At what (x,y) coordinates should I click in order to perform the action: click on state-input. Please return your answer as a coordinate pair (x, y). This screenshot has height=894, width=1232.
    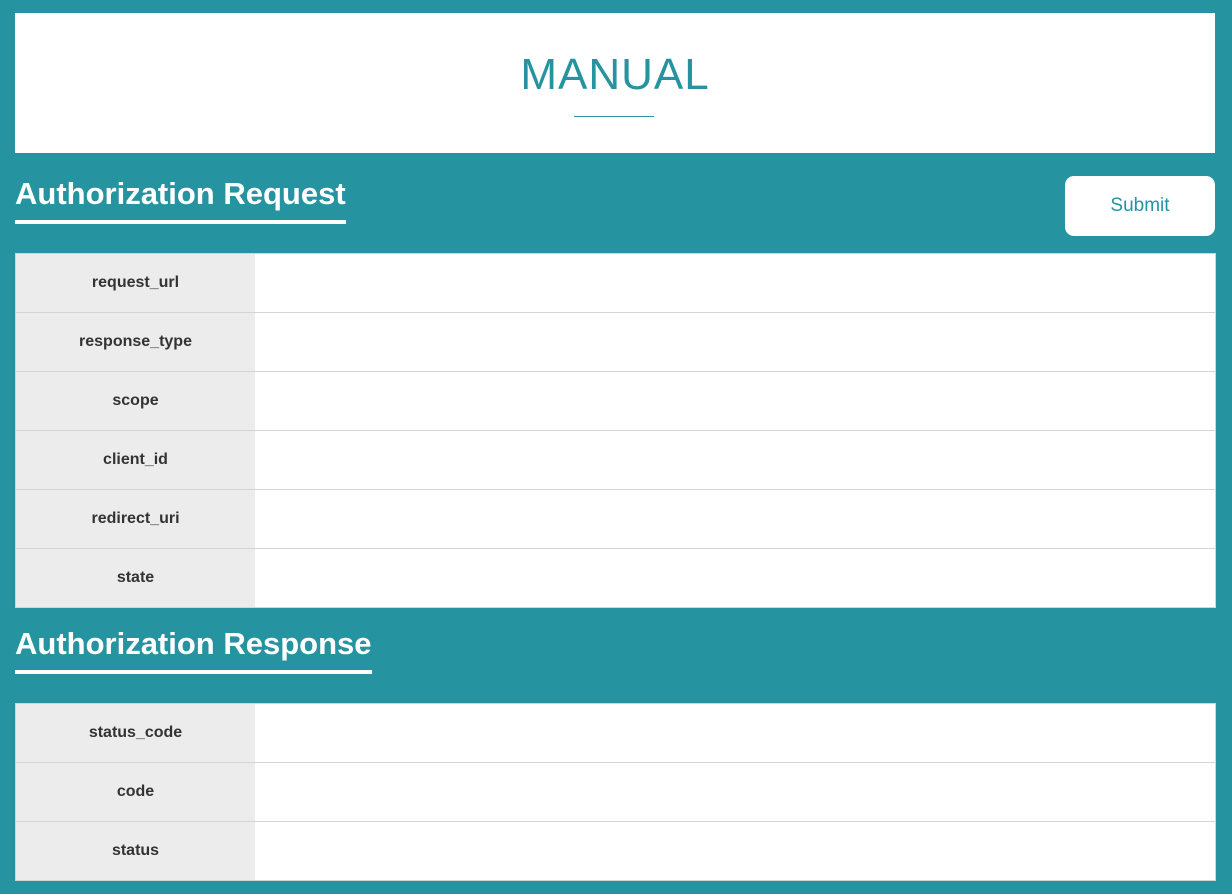
    Looking at the image, I should click on (735, 578).